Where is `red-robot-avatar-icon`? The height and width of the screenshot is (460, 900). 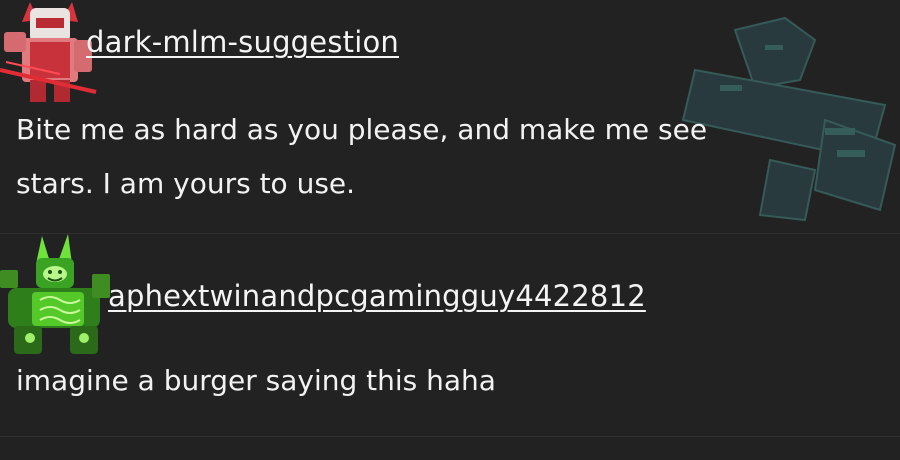 red-robot-avatar-icon is located at coordinates (50, 52).